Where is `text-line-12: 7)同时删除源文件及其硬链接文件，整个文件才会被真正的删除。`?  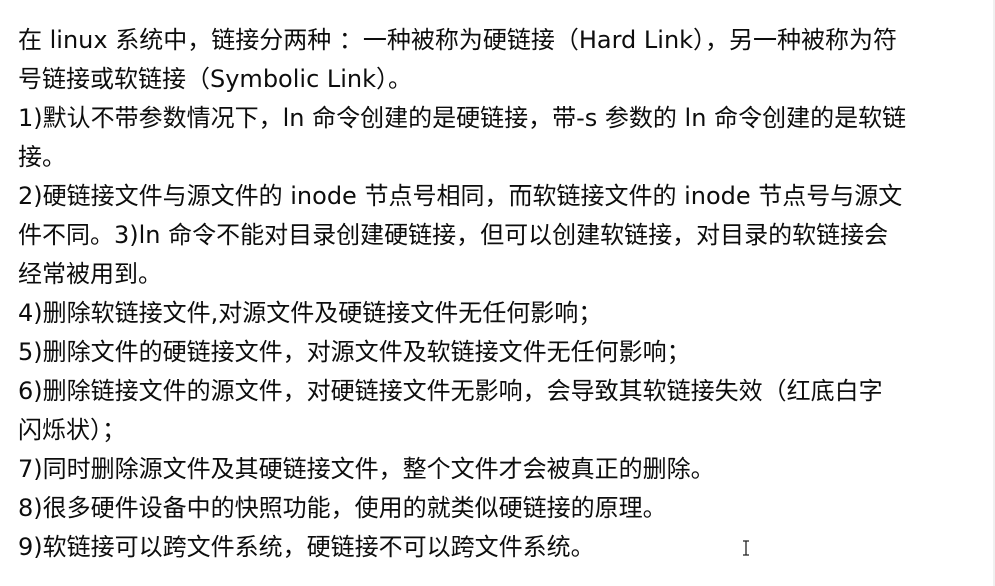 text-line-12: 7)同时删除源文件及其硬链接文件，整个文件才会被真正的删除。 is located at coordinates (366, 469).